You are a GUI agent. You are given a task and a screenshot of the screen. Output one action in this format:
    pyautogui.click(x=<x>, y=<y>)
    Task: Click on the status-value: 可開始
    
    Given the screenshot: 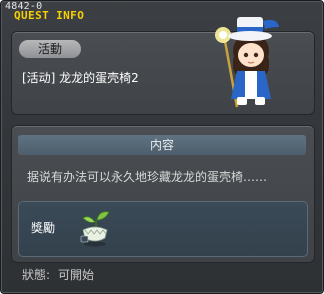 What is the action you would take?
    pyautogui.click(x=76, y=275)
    